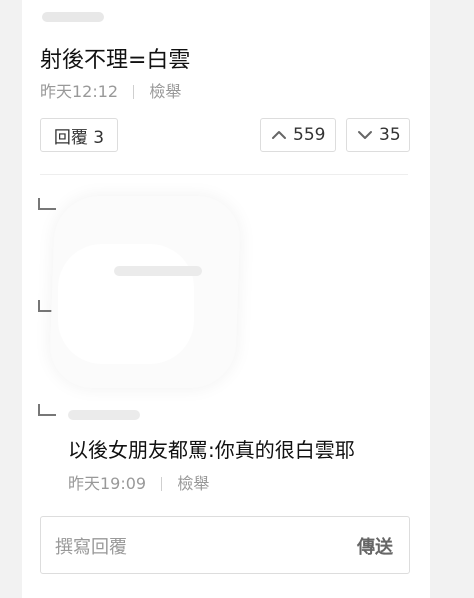 The image size is (474, 598). I want to click on upvote-button: 559, so click(298, 135).